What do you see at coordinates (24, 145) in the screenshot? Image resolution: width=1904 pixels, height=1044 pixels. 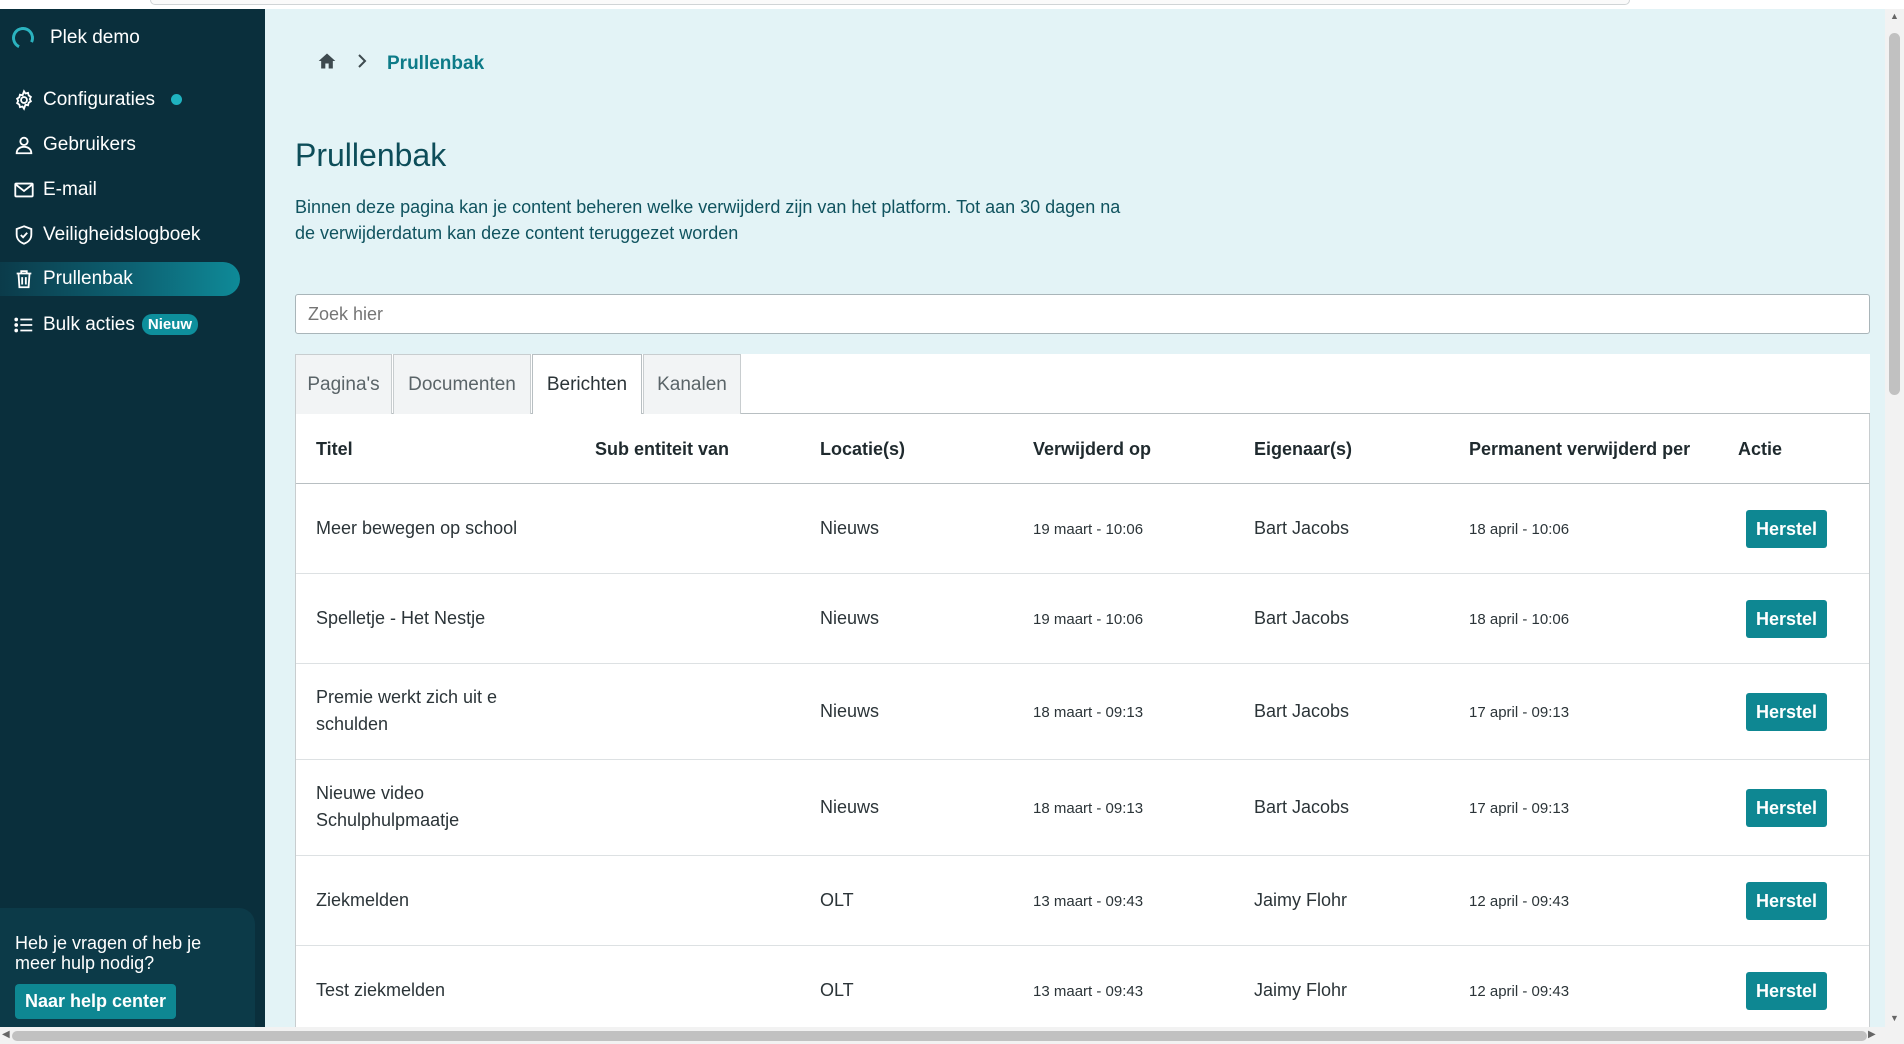 I see `user-icon` at bounding box center [24, 145].